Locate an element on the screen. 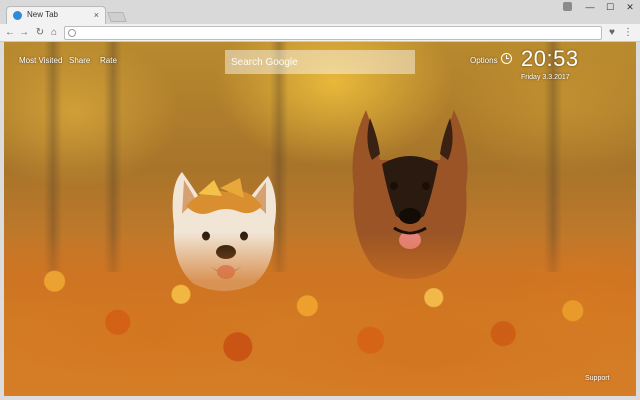 Image resolution: width=640 pixels, height=400 pixels. title-bar: New Tab × — ☐ ✕ is located at coordinates (320, 12).